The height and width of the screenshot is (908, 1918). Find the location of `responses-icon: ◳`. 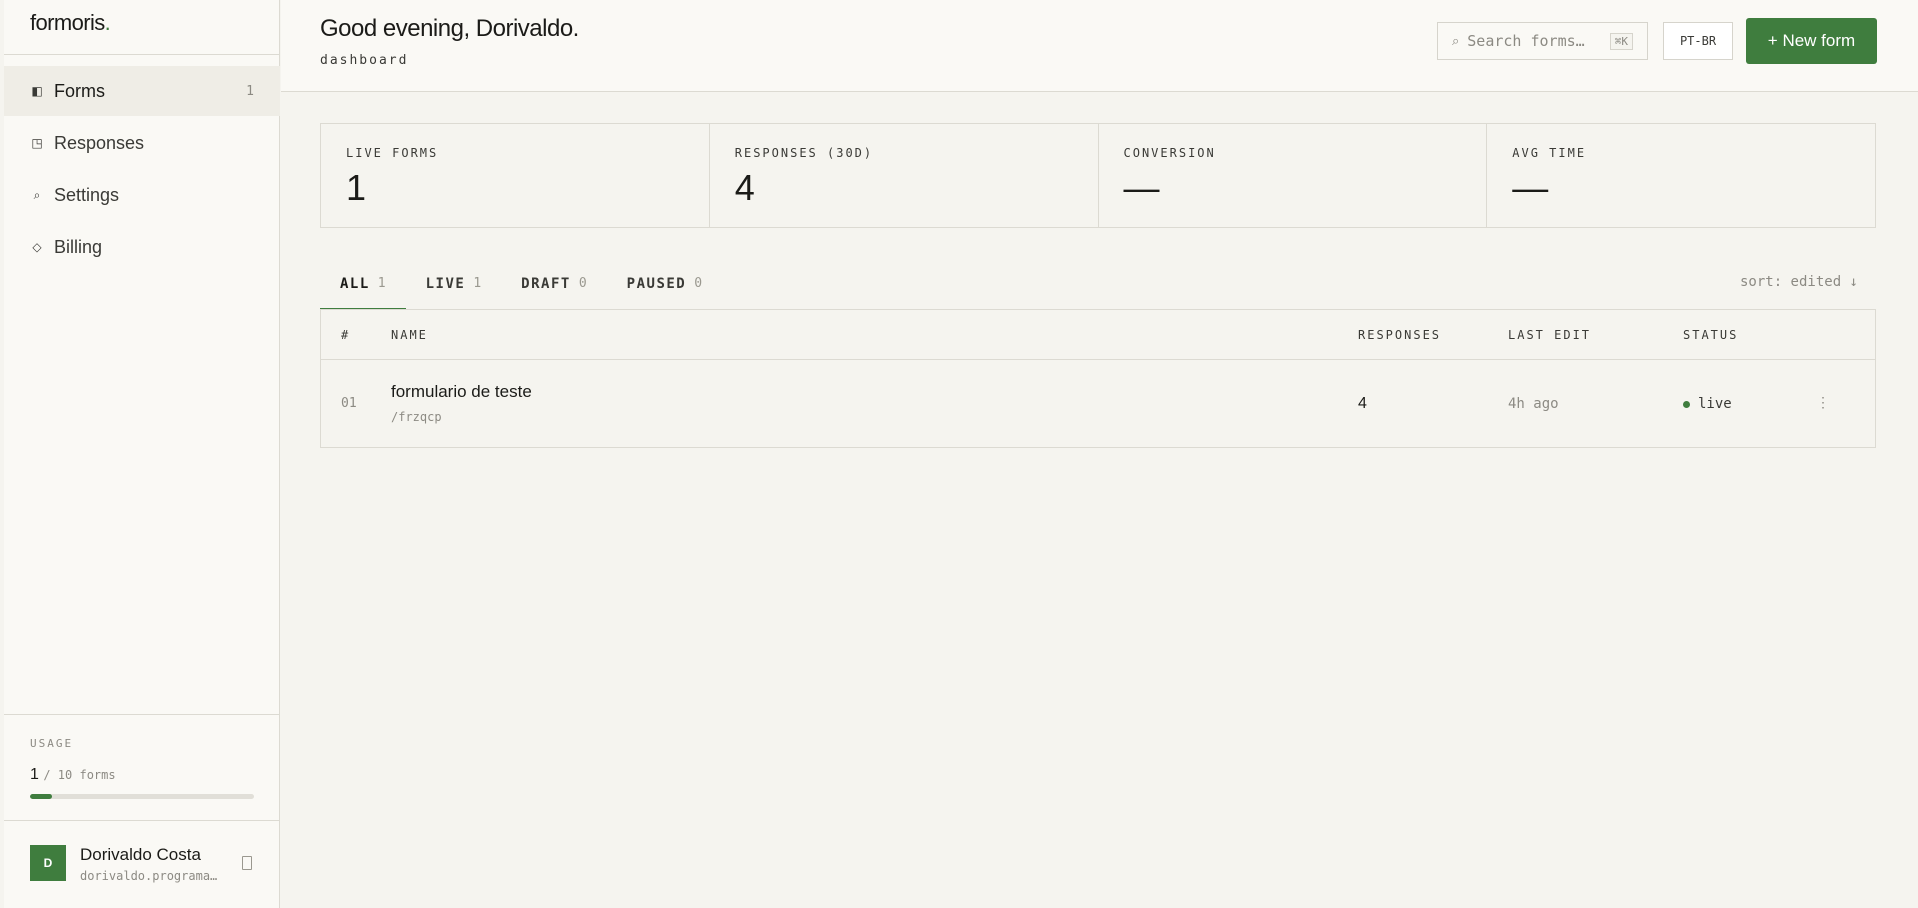

responses-icon: ◳ is located at coordinates (37, 143).